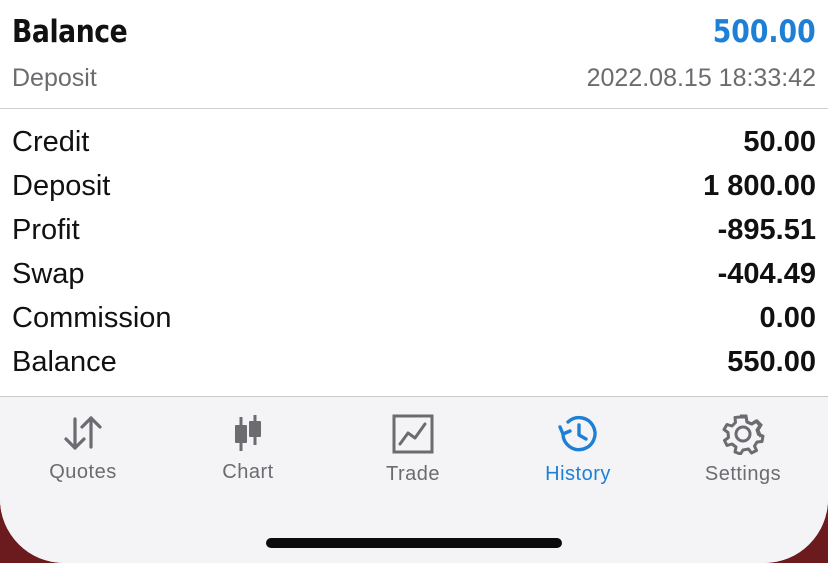 The width and height of the screenshot is (828, 563). Describe the element at coordinates (771, 362) in the screenshot. I see `summary-value: 550.00` at that location.